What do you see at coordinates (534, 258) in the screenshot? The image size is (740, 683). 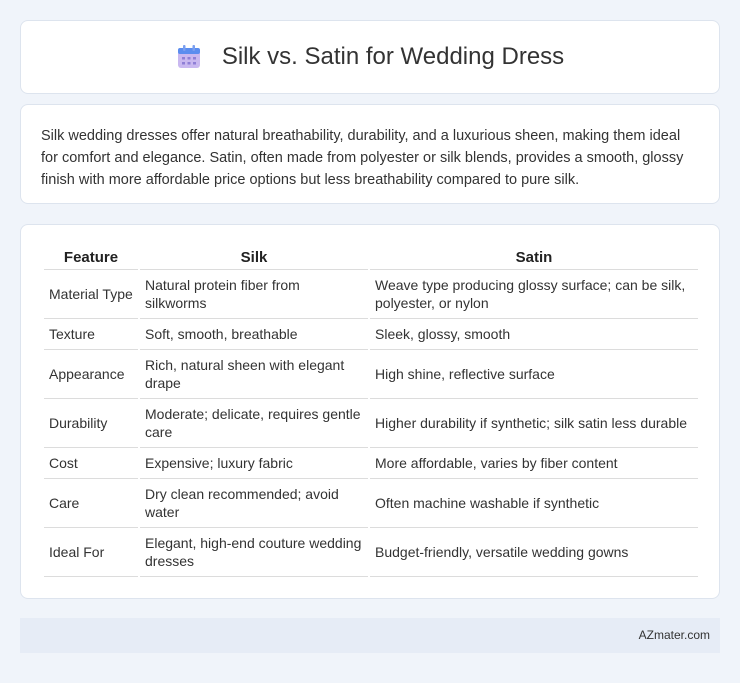 I see `header-satin: Satin` at bounding box center [534, 258].